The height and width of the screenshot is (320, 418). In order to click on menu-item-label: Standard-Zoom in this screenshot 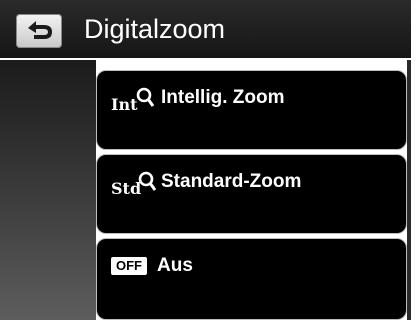, I will do `click(231, 181)`.